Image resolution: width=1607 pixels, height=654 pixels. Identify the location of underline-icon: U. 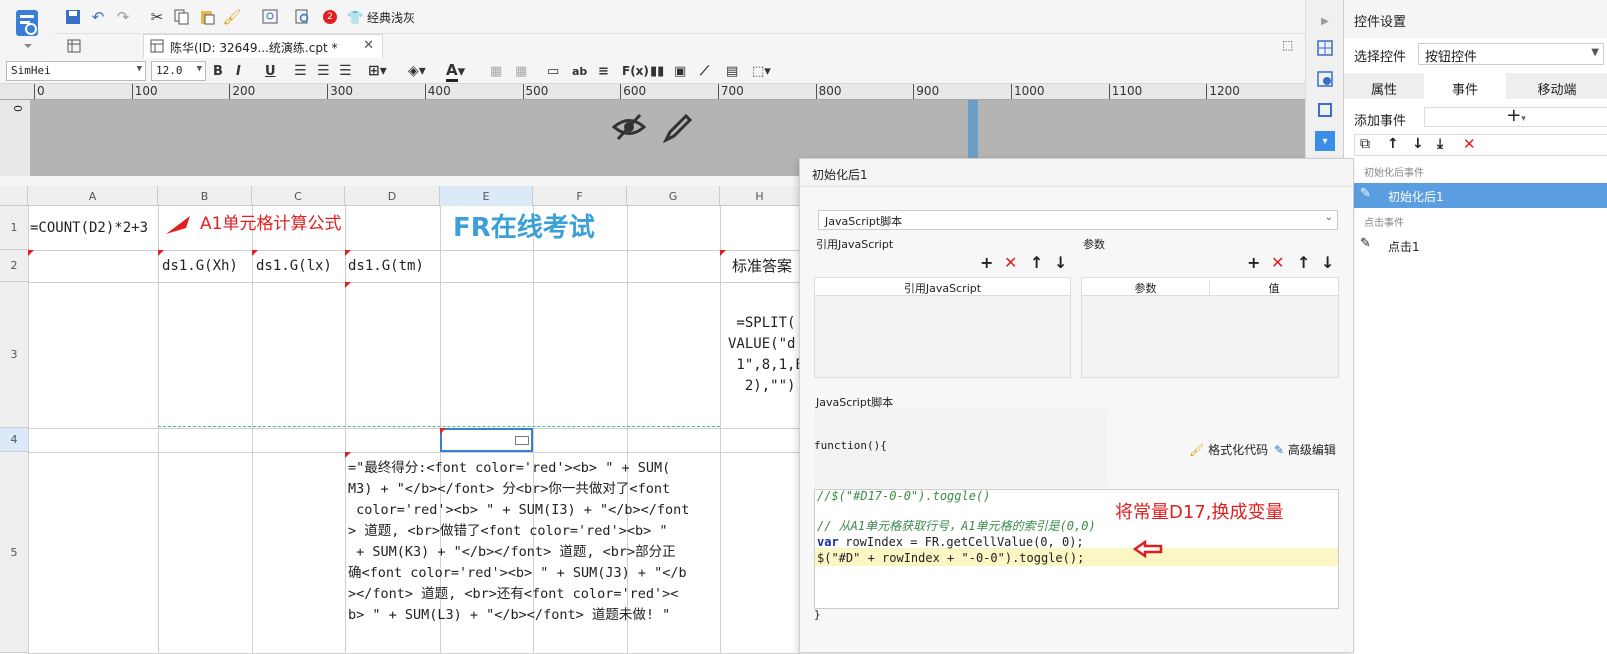
(270, 71).